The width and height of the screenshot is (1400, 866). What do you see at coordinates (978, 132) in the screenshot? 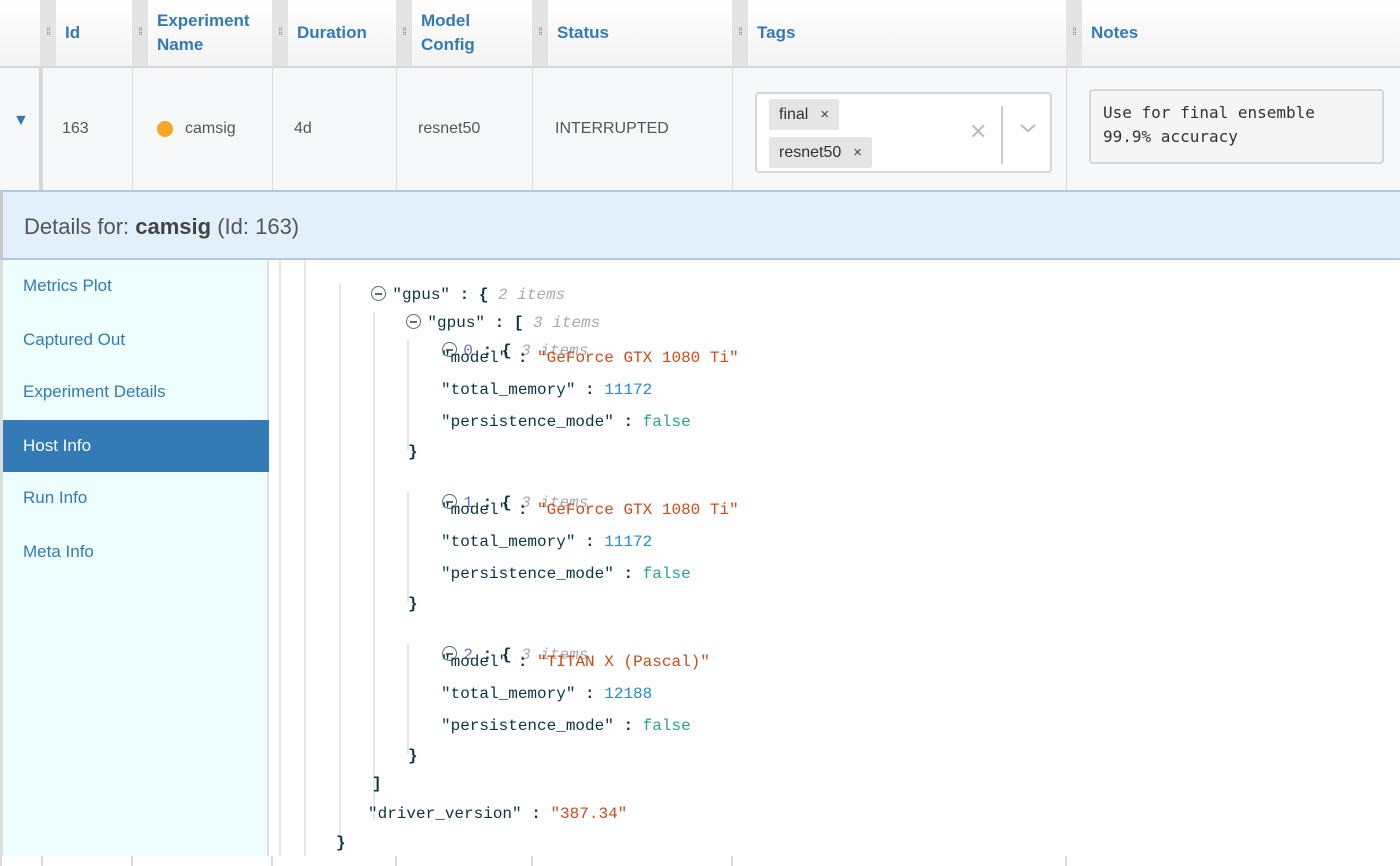
I see `clear-all-icon: ✕` at bounding box center [978, 132].